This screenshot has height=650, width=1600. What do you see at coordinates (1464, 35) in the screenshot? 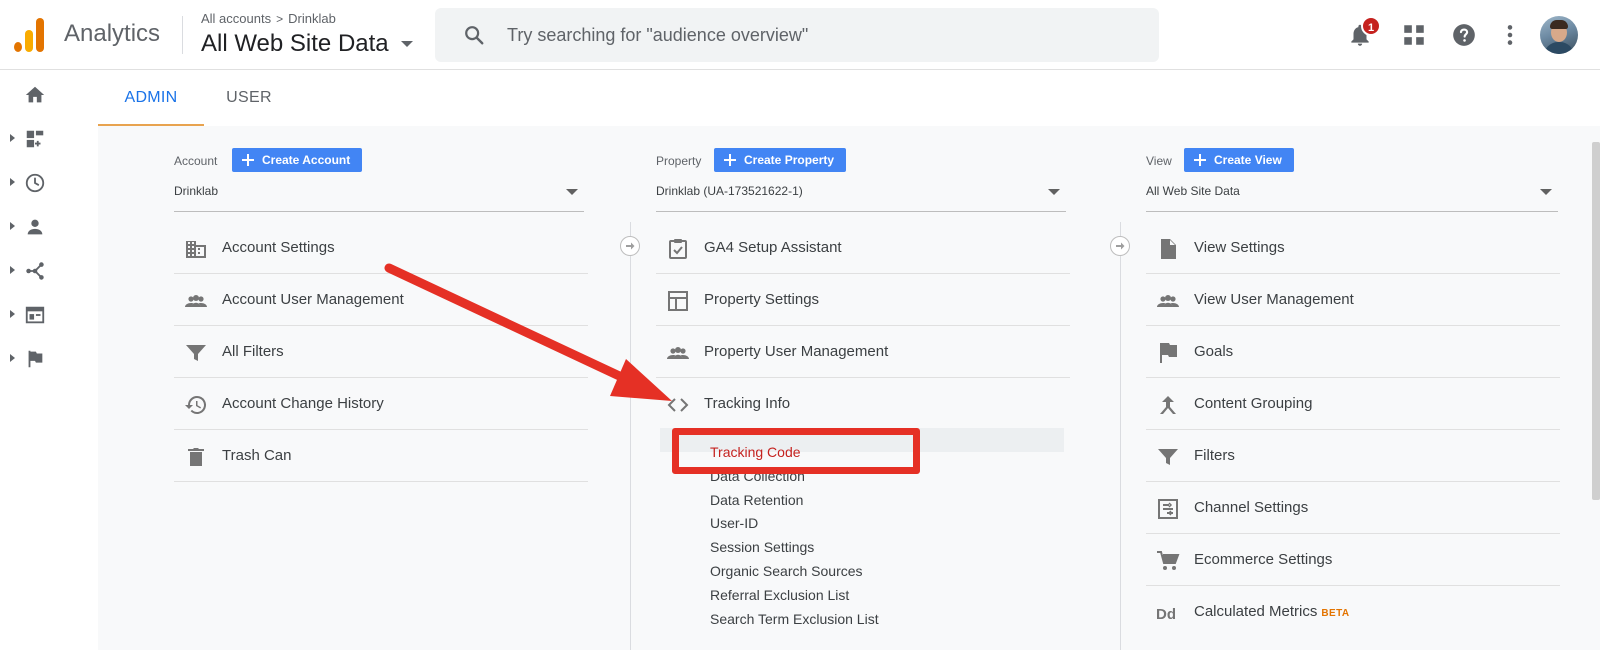
I see `help-icon` at bounding box center [1464, 35].